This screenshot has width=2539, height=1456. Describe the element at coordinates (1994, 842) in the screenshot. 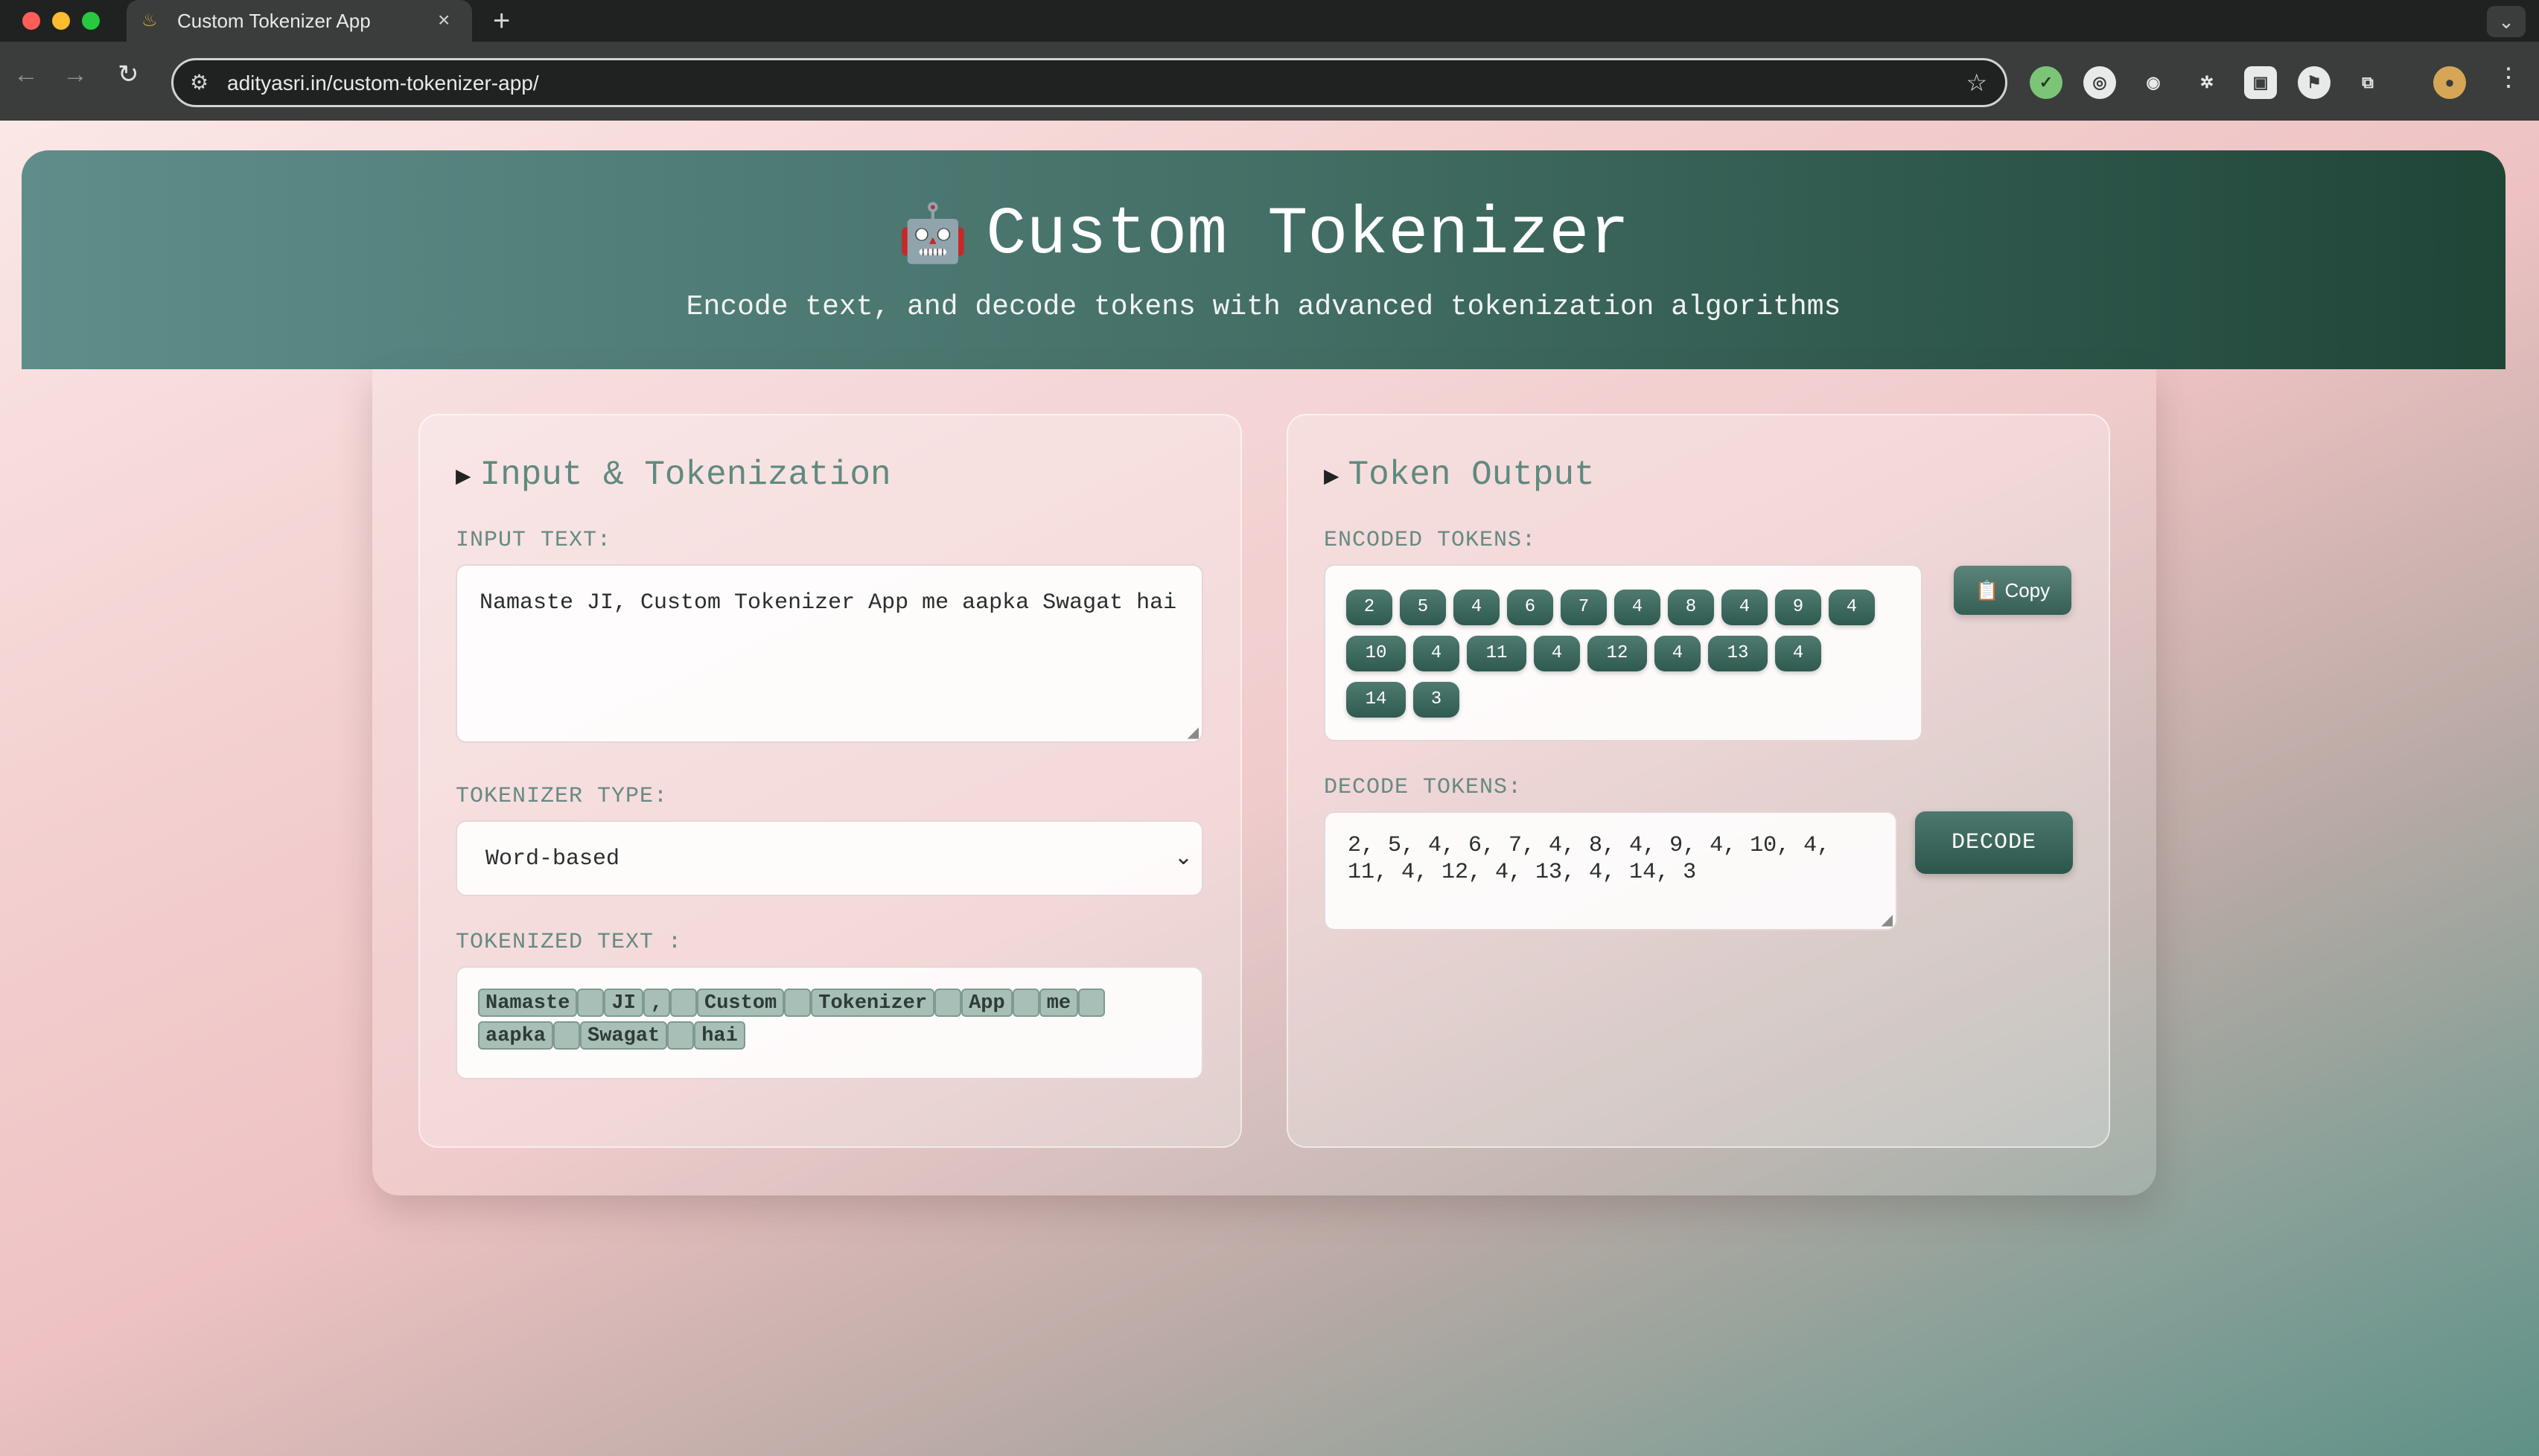

I see `decode-button: DECODE` at that location.